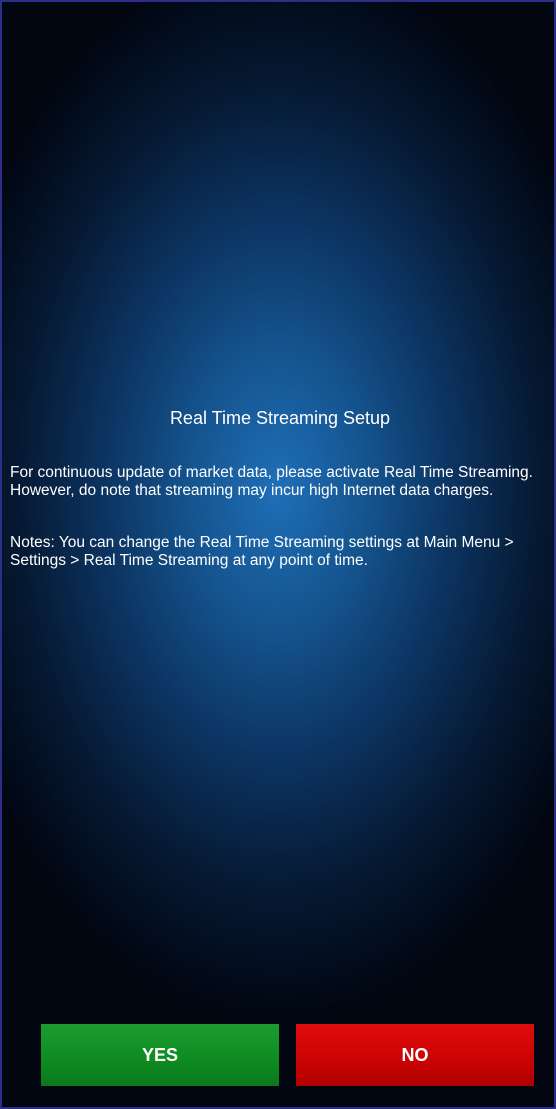 This screenshot has height=1109, width=556. I want to click on no-button-label: NO, so click(415, 1054).